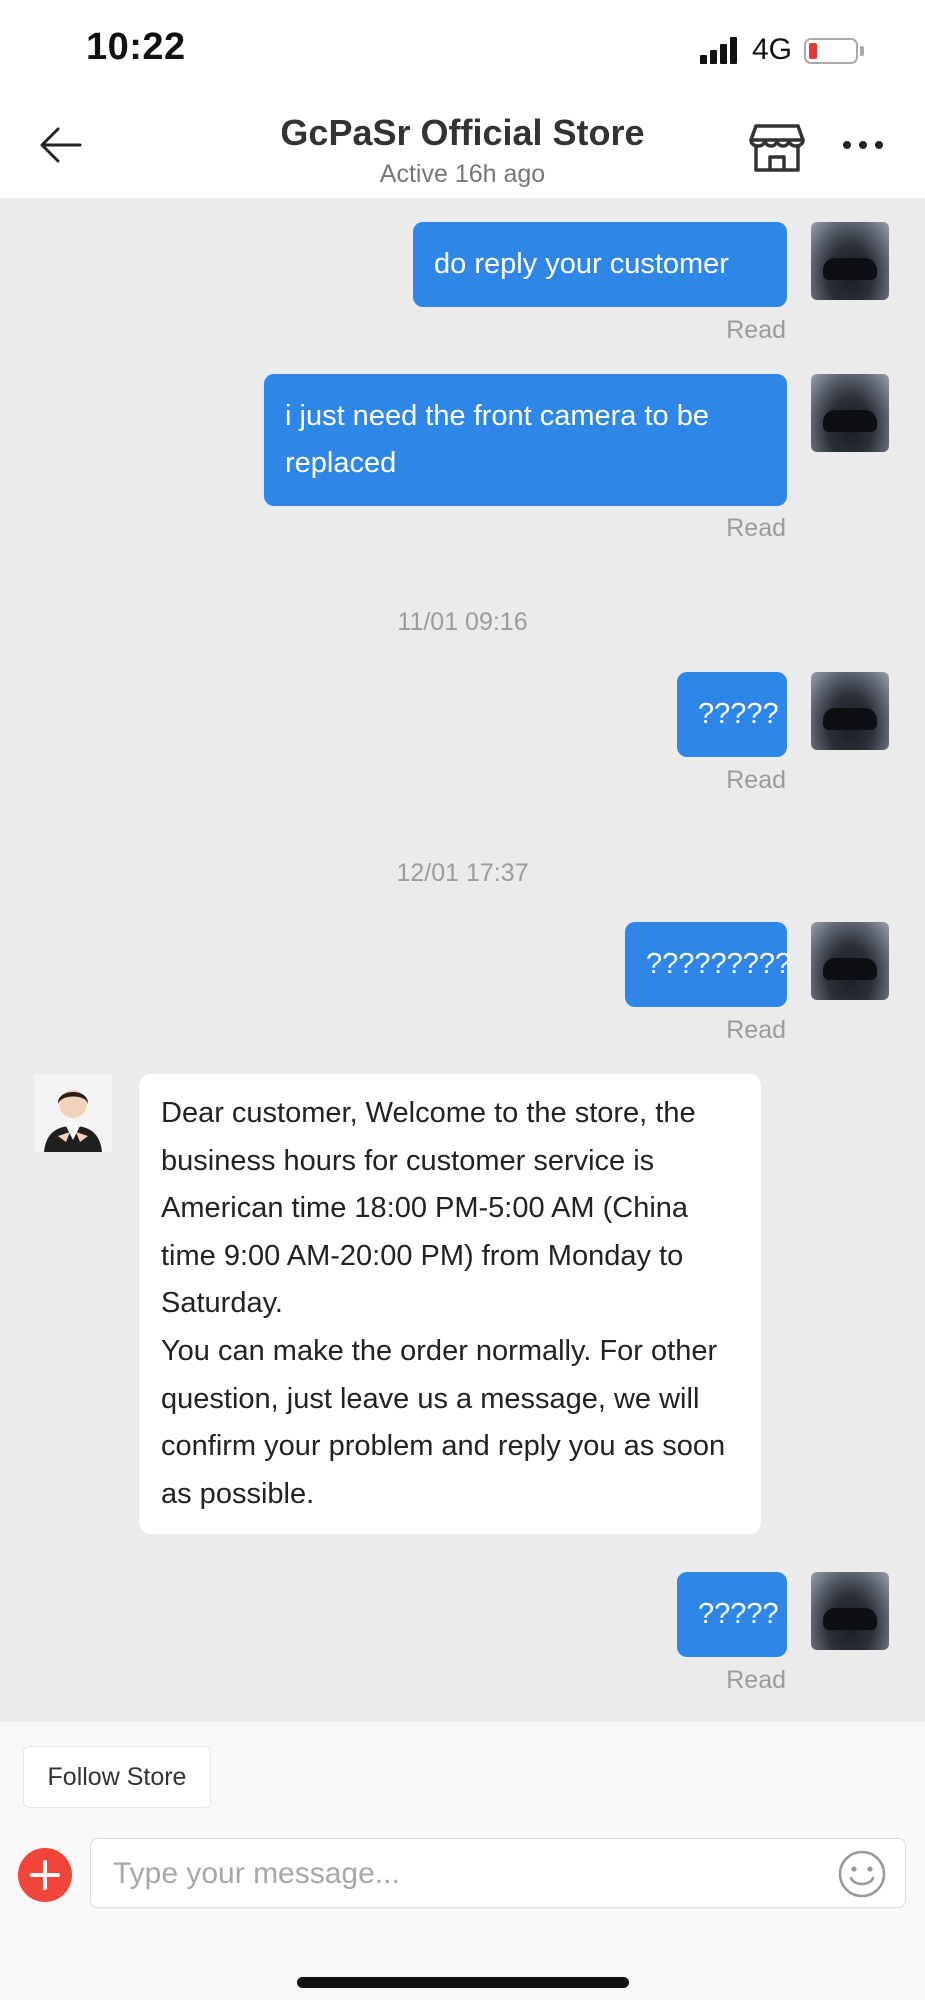 The image size is (925, 2000). I want to click on network-label: 4G, so click(772, 49).